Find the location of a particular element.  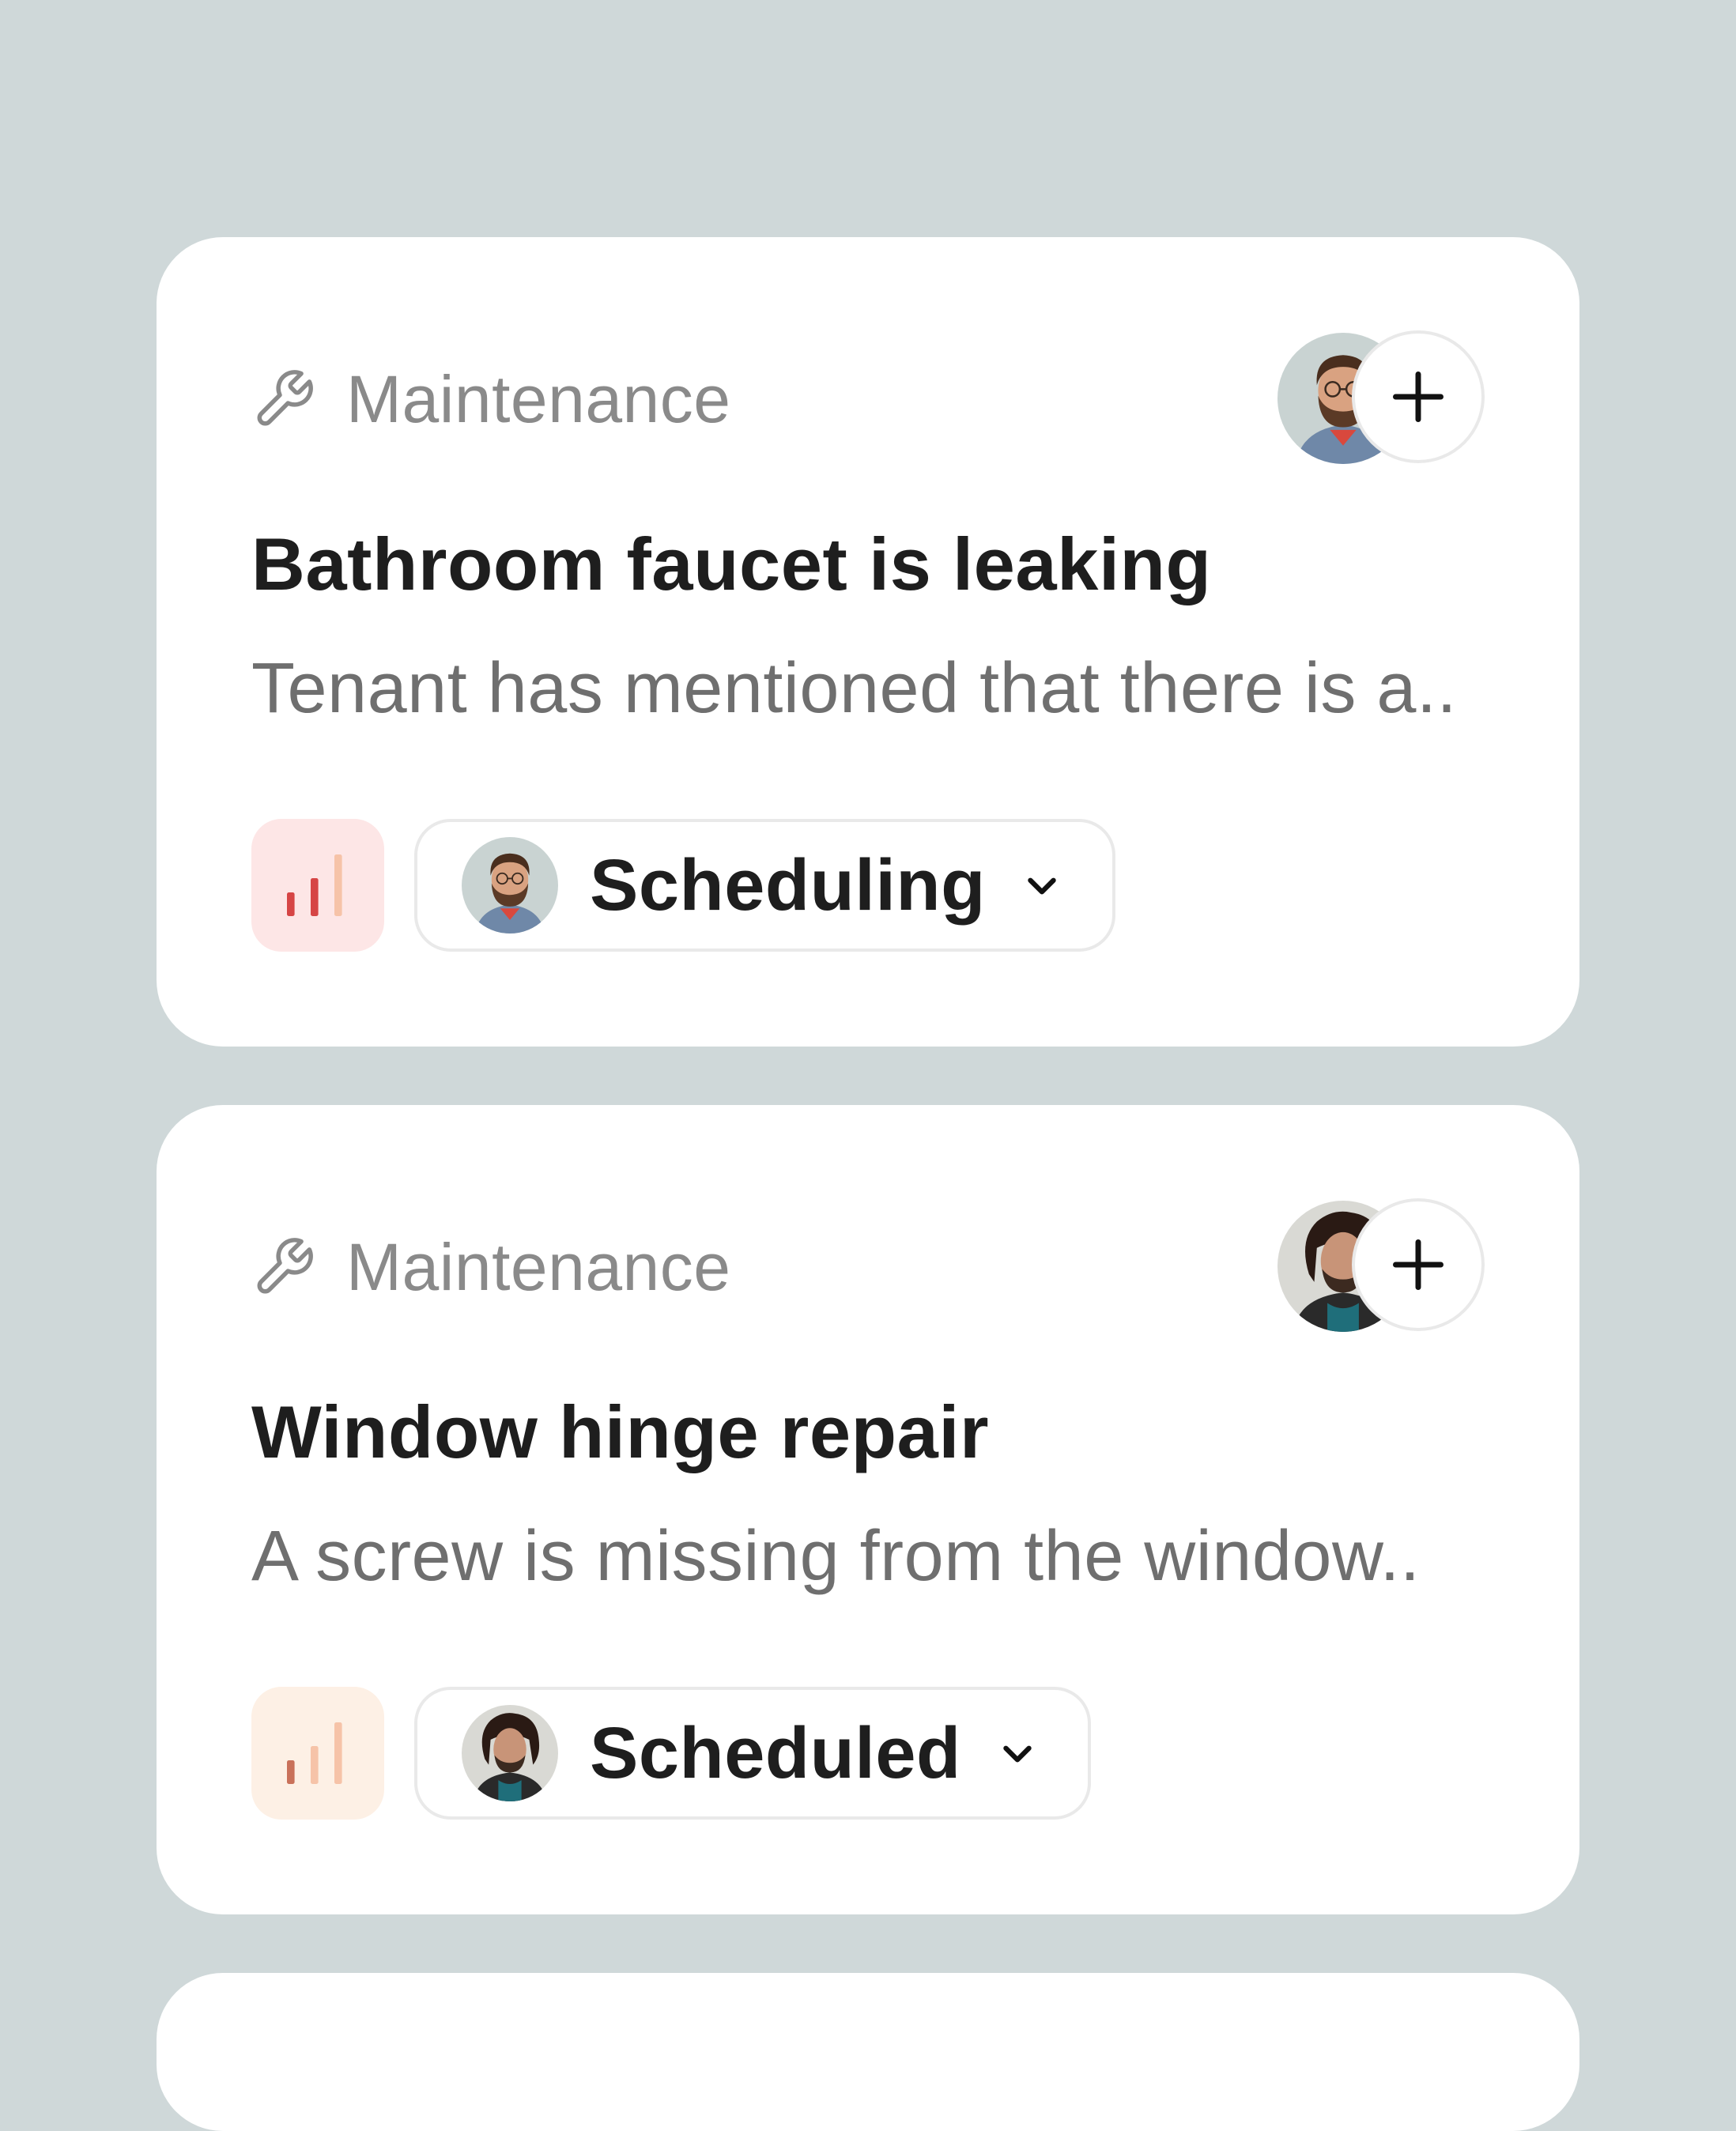

task-card is located at coordinates (868, 2052).